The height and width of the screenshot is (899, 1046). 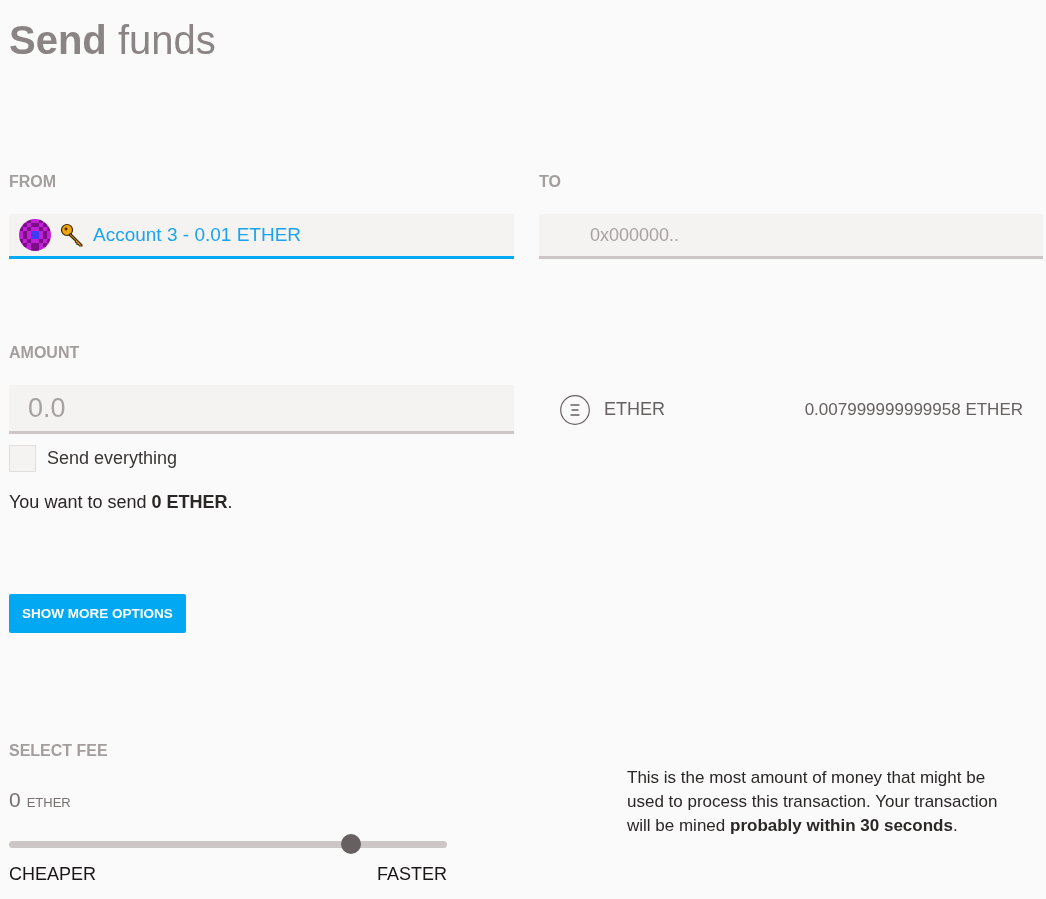 What do you see at coordinates (575, 409) in the screenshot?
I see `ether-symbol-icon` at bounding box center [575, 409].